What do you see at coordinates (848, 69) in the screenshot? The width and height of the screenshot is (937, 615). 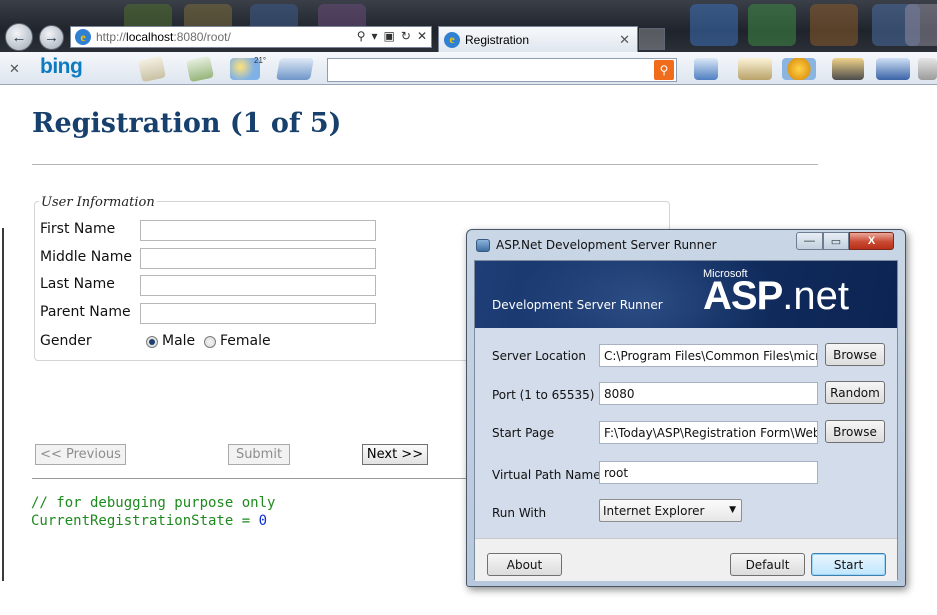 I see `games-icon` at bounding box center [848, 69].